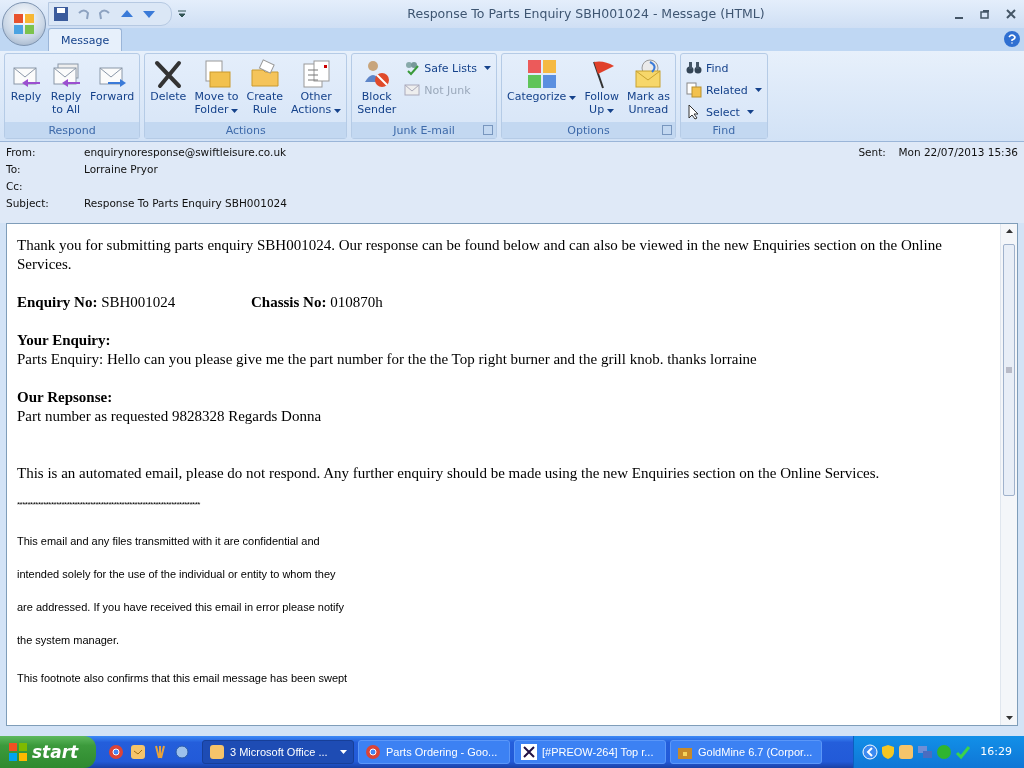 Image resolution: width=1024 pixels, height=768 pixels. What do you see at coordinates (448, 68) in the screenshot?
I see `ribbon-button: Safe Lists` at bounding box center [448, 68].